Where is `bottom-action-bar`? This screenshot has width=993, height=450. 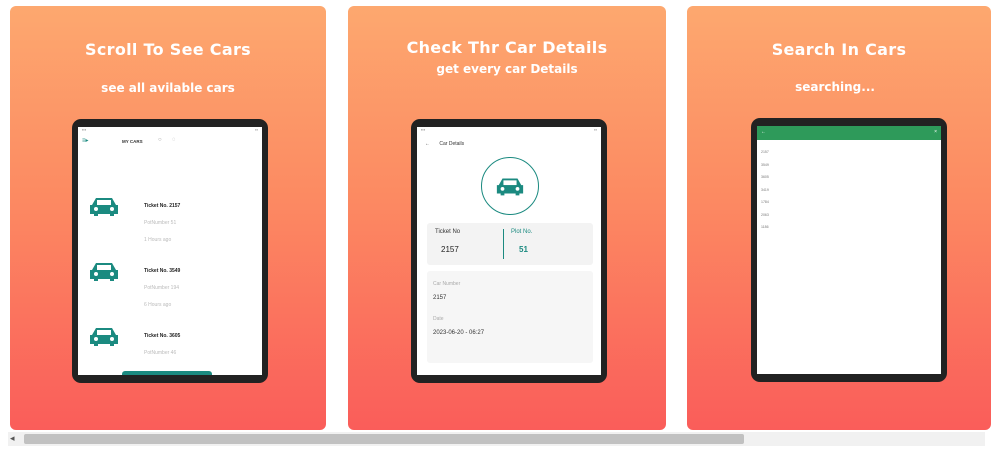 bottom-action-bar is located at coordinates (167, 373).